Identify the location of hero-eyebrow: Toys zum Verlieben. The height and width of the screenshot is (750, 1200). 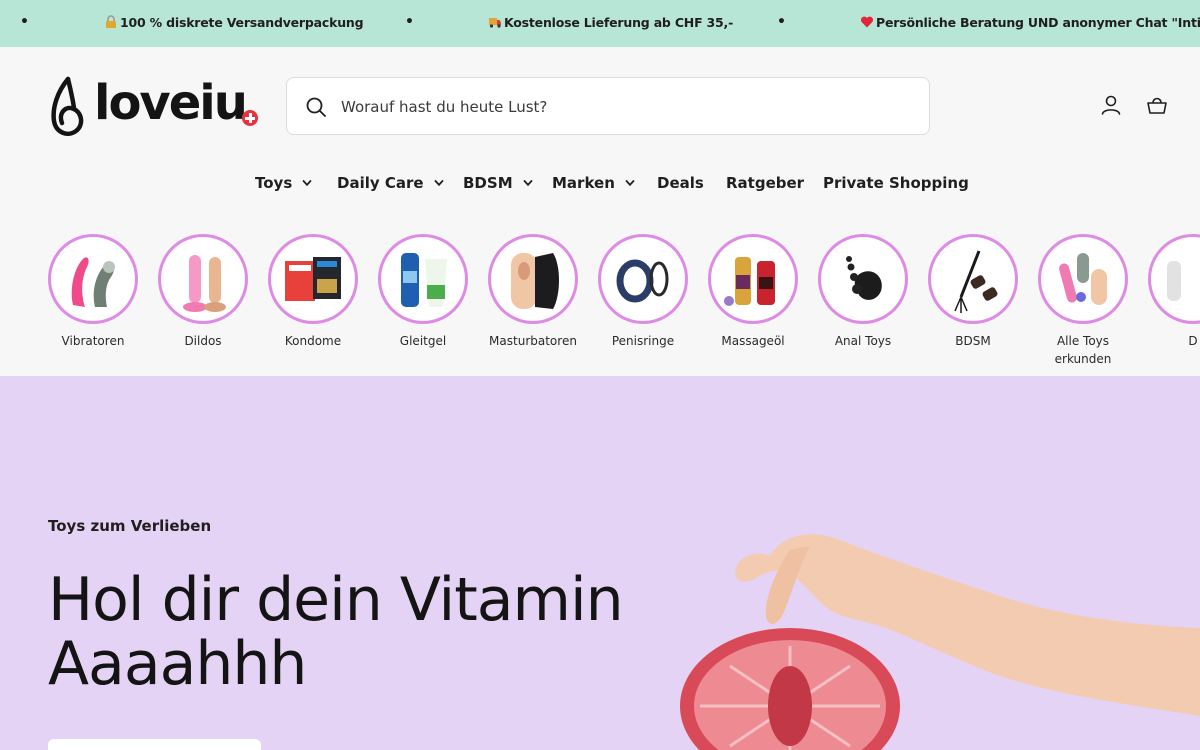
(130, 526).